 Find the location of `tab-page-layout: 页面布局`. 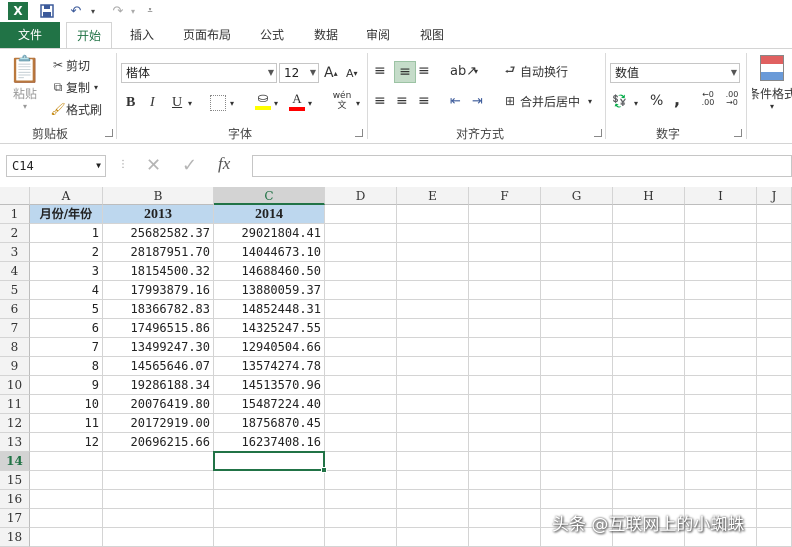

tab-page-layout: 页面布局 is located at coordinates (207, 35).